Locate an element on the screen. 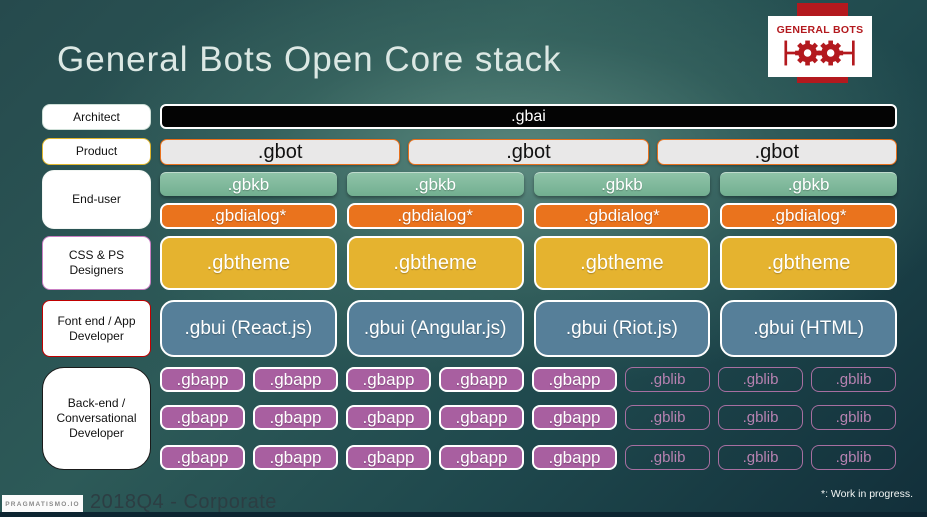 Image resolution: width=927 pixels, height=517 pixels. logo-brand-text: GENERAL BOTS is located at coordinates (820, 30).